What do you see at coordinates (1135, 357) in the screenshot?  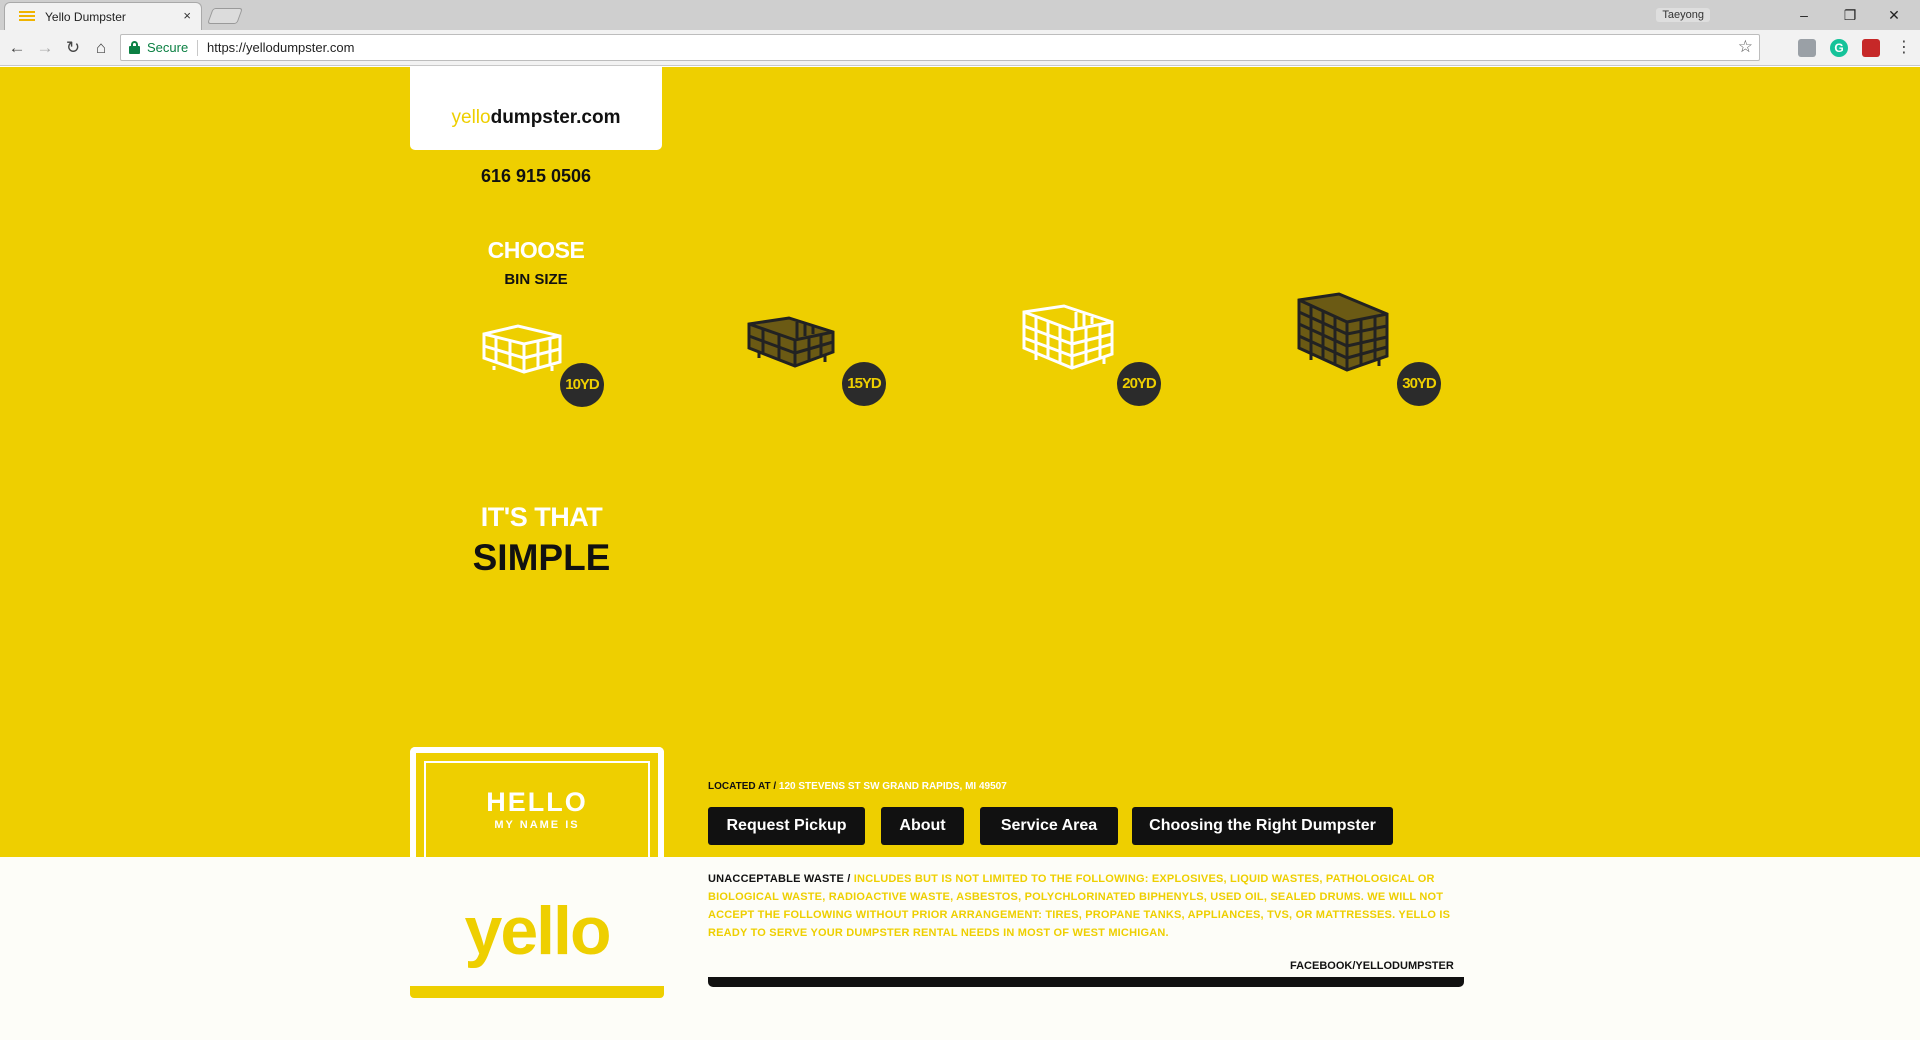 I see `bin-option-20yd: 20YD` at bounding box center [1135, 357].